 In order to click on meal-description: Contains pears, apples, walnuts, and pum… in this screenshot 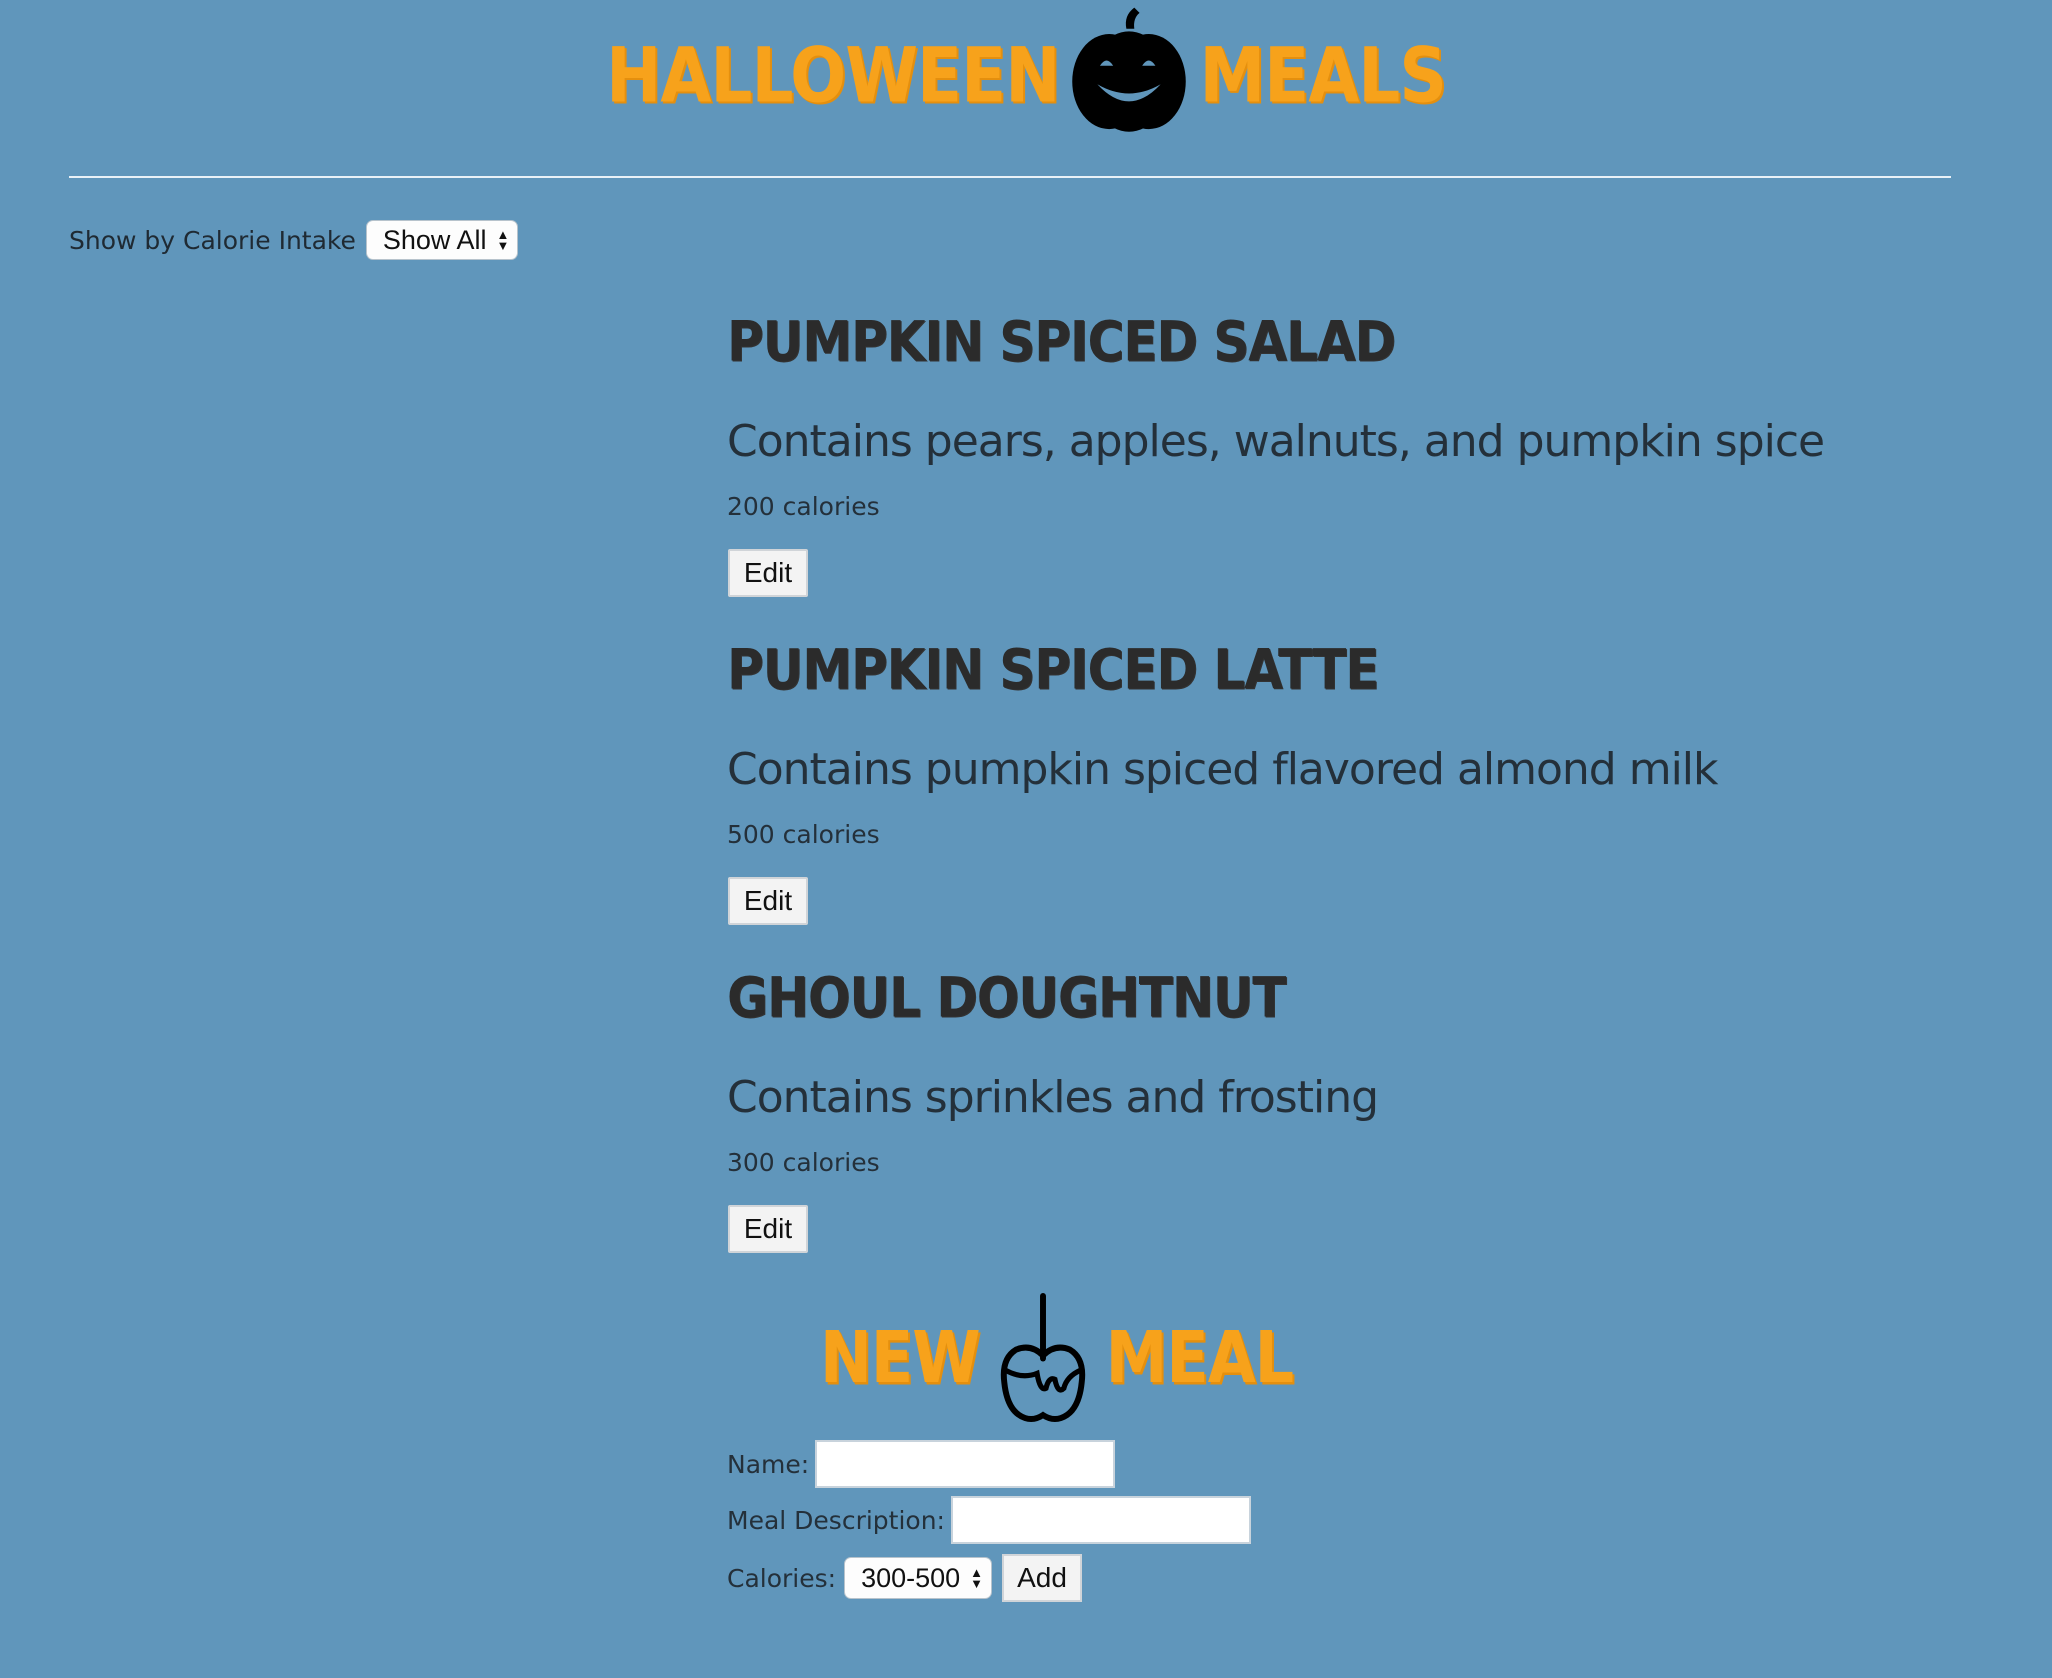, I will do `click(1276, 441)`.